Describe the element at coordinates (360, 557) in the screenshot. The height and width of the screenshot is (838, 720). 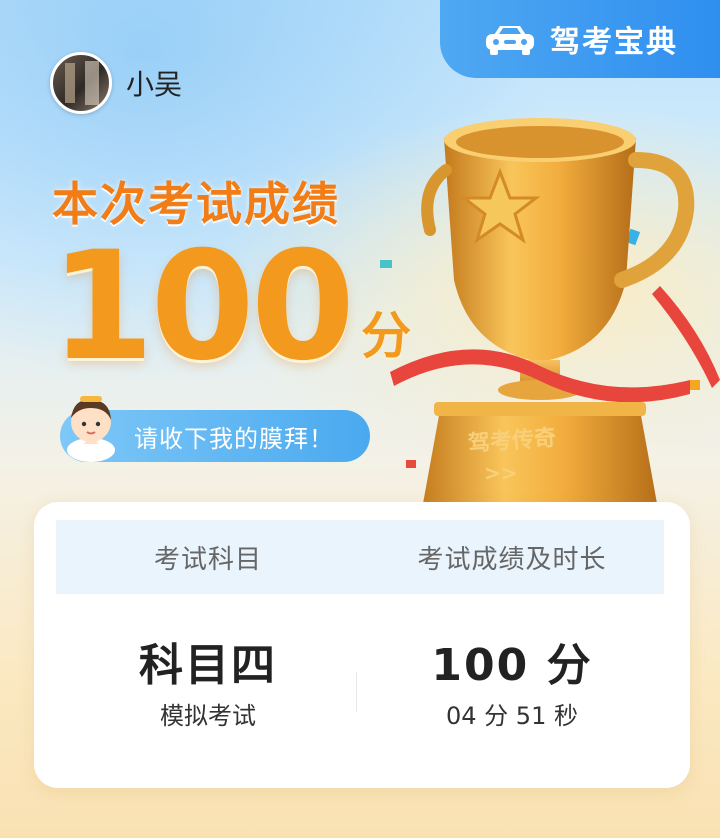
I see `result-table-header: 考试科目 考试成绩及时长` at that location.